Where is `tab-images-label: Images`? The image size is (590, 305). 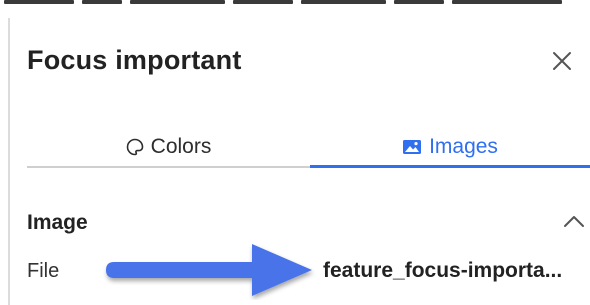
tab-images-label: Images is located at coordinates (463, 146).